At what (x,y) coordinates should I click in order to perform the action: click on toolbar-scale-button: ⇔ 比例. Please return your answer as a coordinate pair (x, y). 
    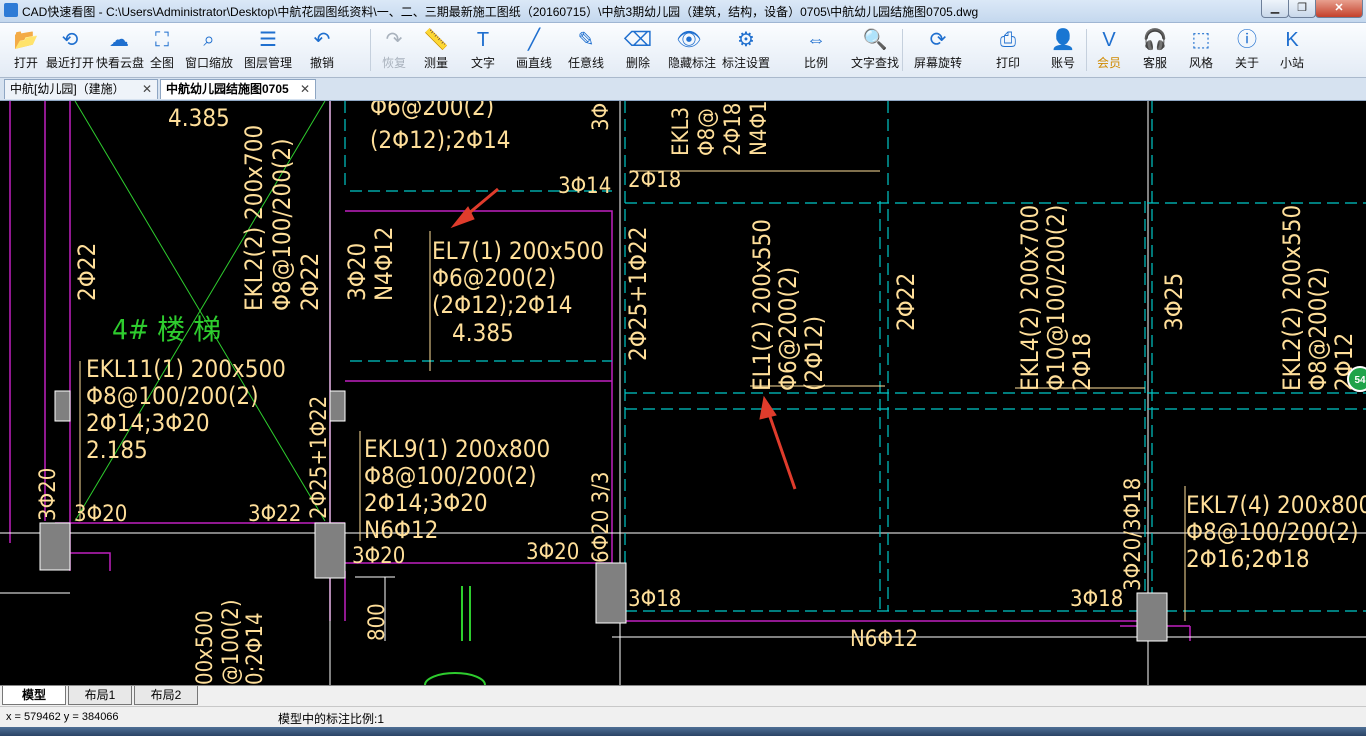
    Looking at the image, I should click on (816, 50).